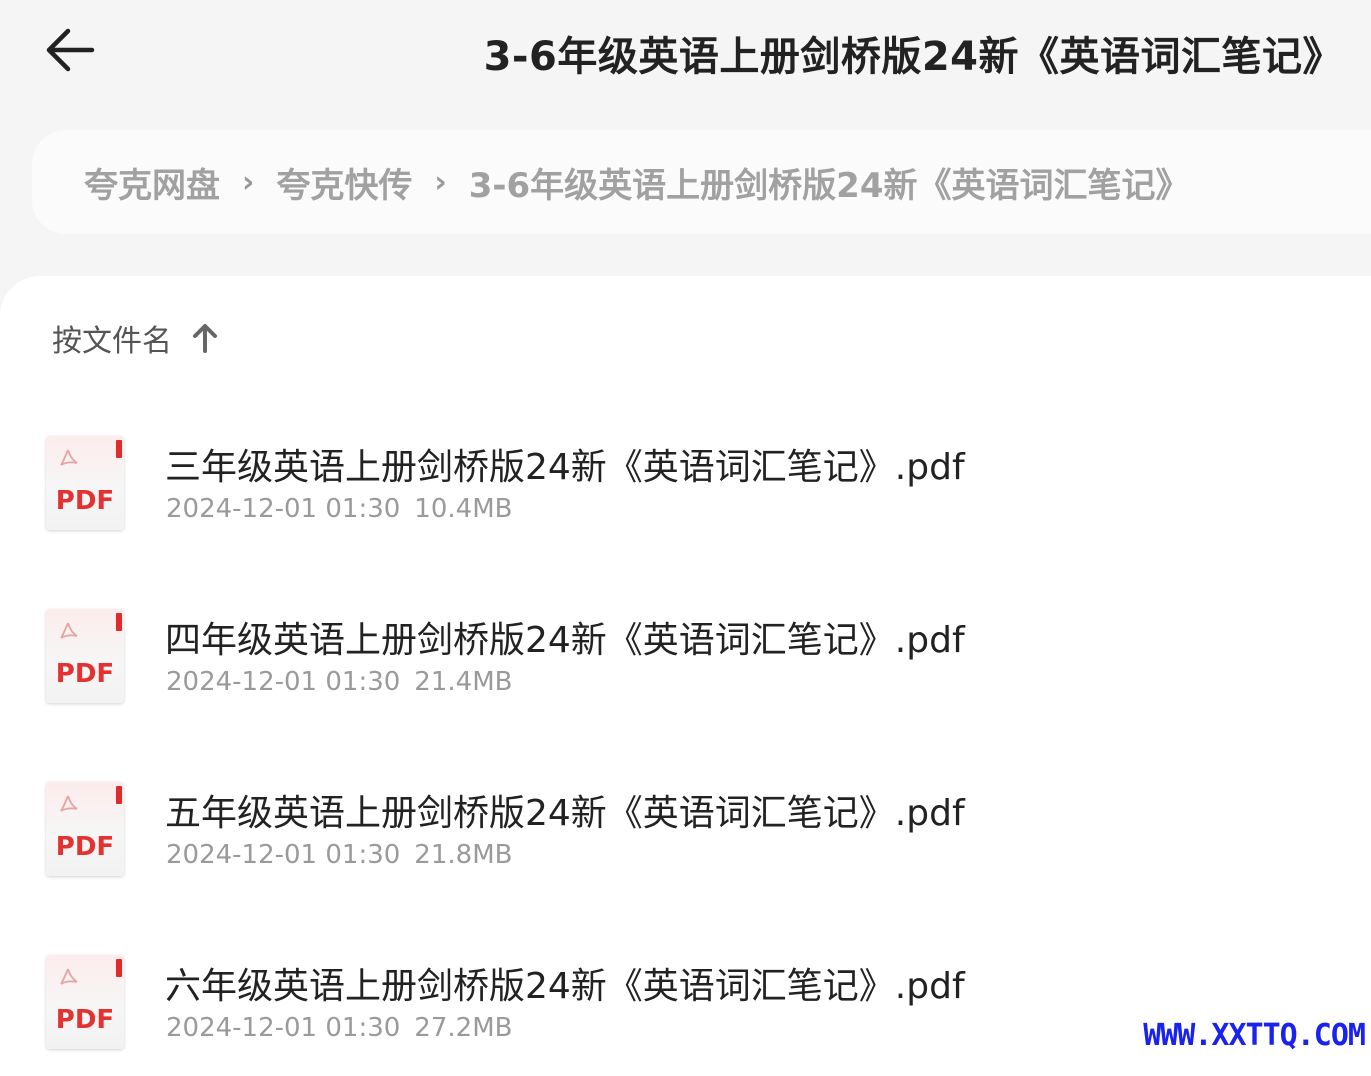  What do you see at coordinates (565, 986) in the screenshot?
I see `file-name: 六年级英语上册剑桥版24新《英语词汇笔记》.pdf` at bounding box center [565, 986].